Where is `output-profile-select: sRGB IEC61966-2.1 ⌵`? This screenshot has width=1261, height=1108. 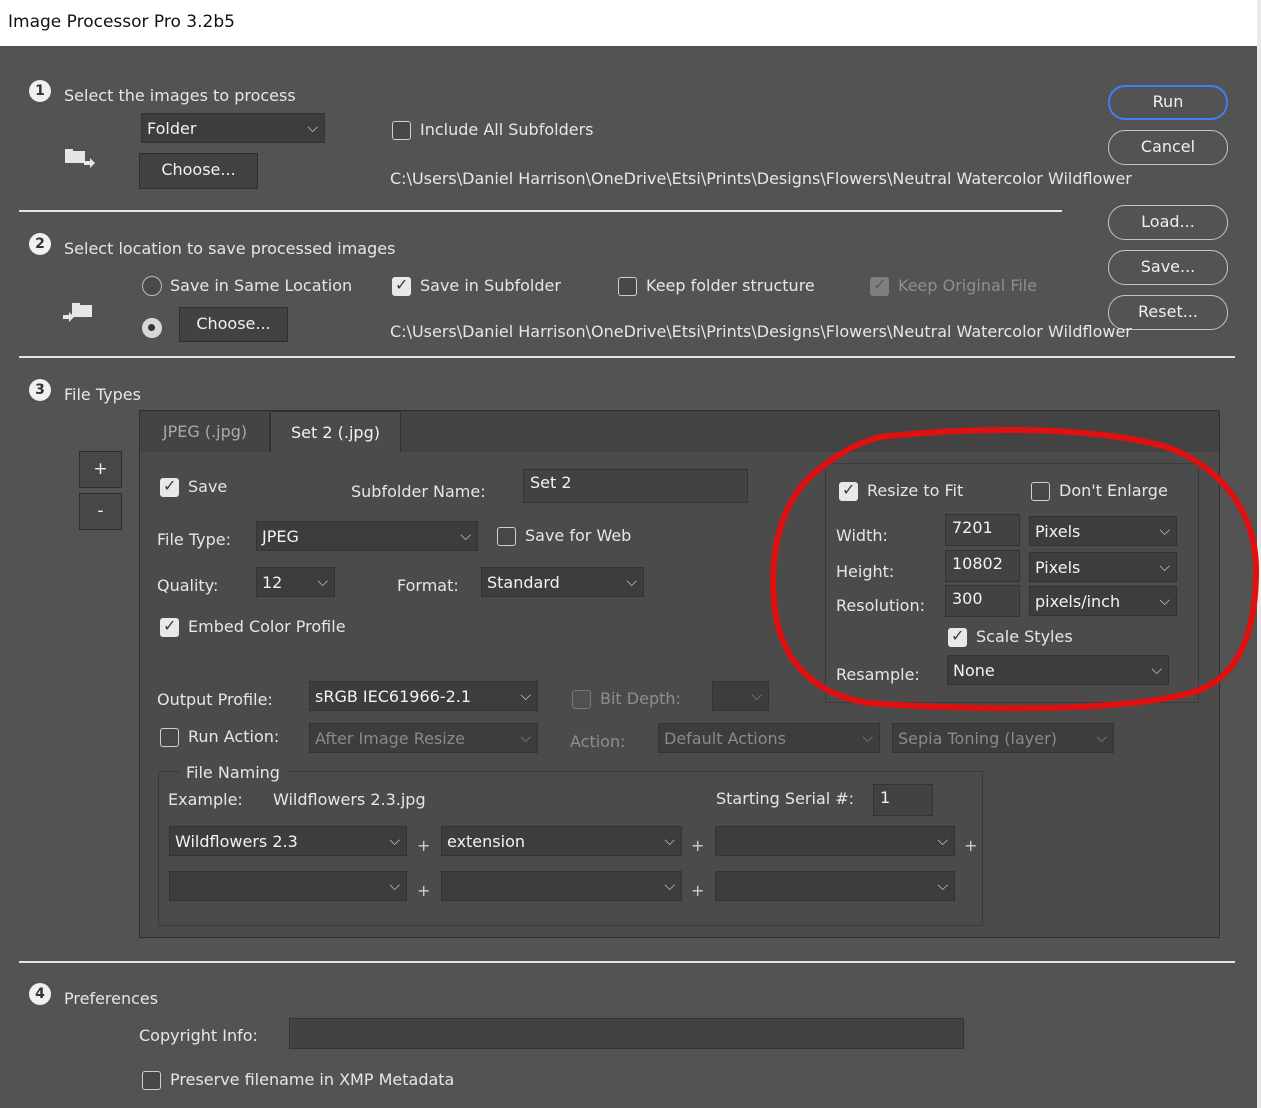
output-profile-select: sRGB IEC61966-2.1 ⌵ is located at coordinates (423, 696).